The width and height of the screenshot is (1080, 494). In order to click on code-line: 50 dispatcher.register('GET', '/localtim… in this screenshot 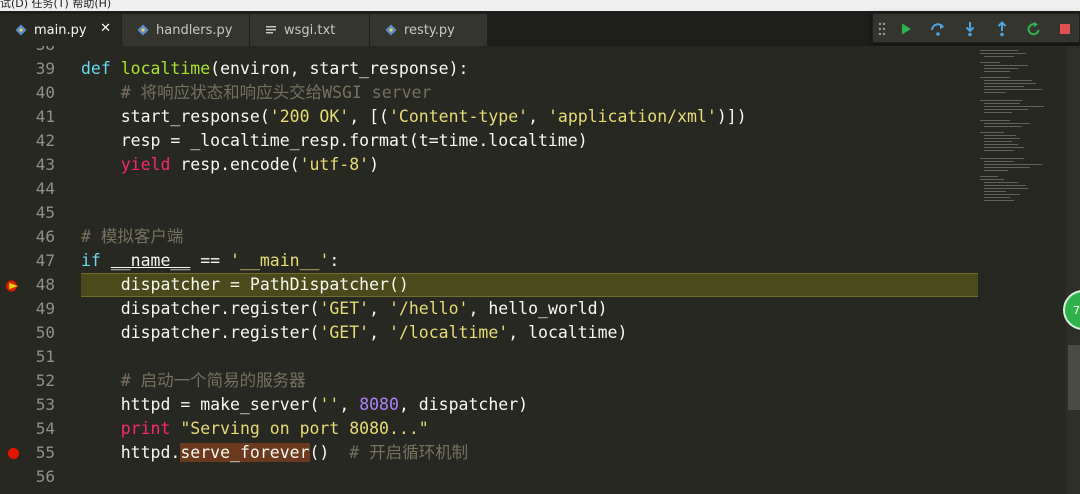, I will do `click(489, 333)`.